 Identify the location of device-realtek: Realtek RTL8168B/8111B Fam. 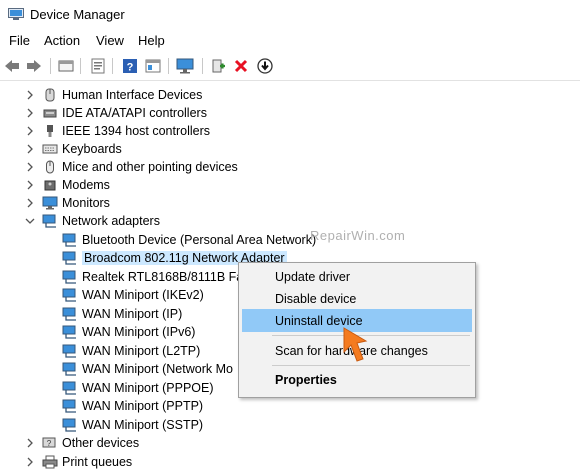
(158, 277).